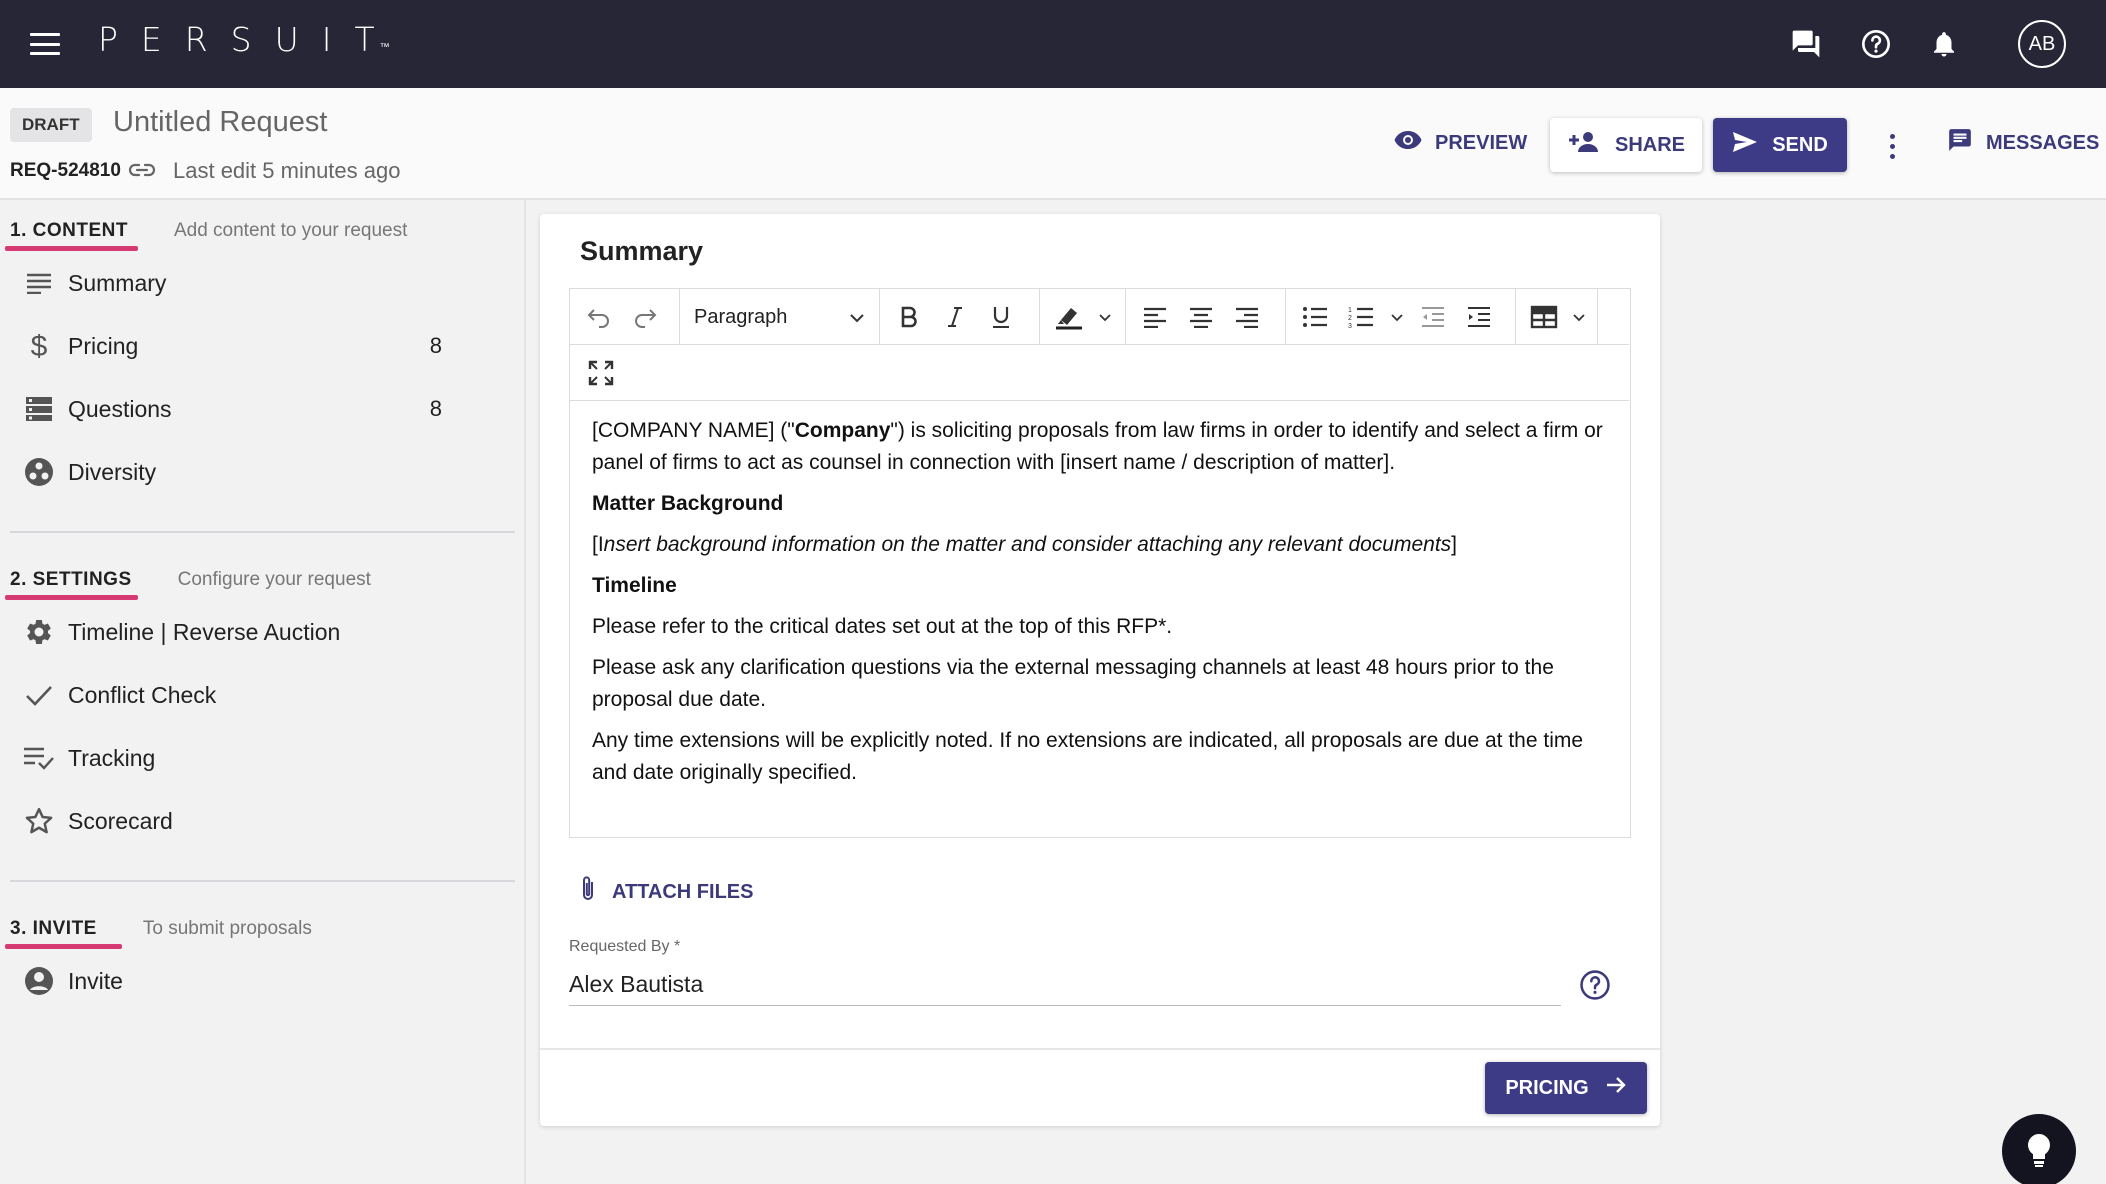 This screenshot has height=1184, width=2106. What do you see at coordinates (53, 928) in the screenshot?
I see `section-invite-title: 3. INVITE` at bounding box center [53, 928].